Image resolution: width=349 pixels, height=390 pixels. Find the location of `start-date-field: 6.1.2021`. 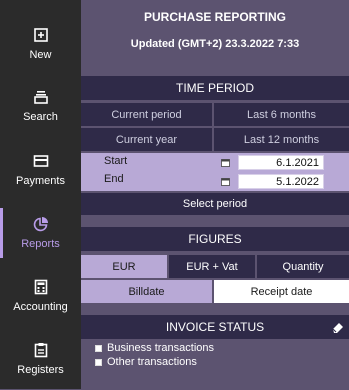

start-date-field: 6.1.2021 is located at coordinates (281, 162).